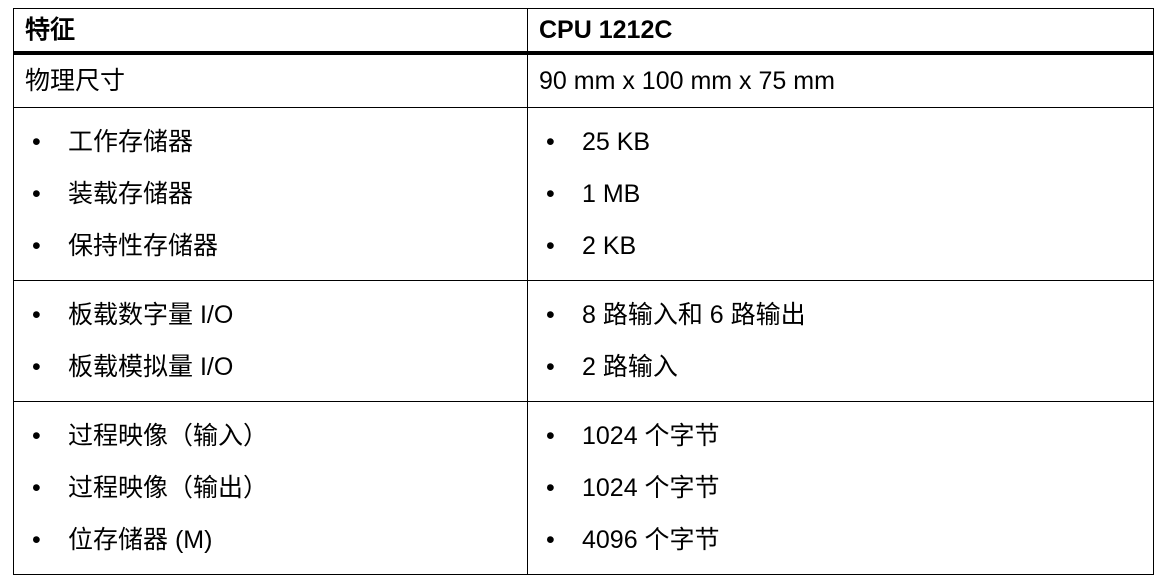  Describe the element at coordinates (270, 540) in the screenshot. I see `list-item: • 位存储器 (M)` at that location.